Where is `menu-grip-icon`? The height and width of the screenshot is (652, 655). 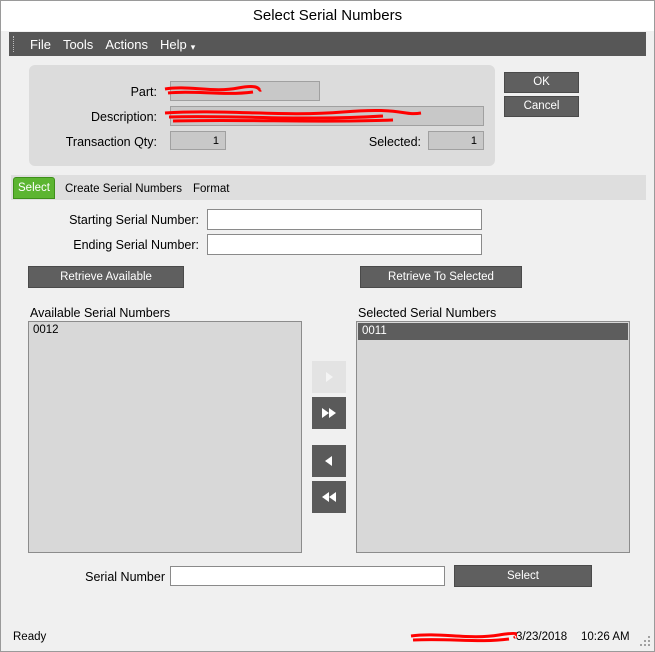
menu-grip-icon is located at coordinates (14, 44).